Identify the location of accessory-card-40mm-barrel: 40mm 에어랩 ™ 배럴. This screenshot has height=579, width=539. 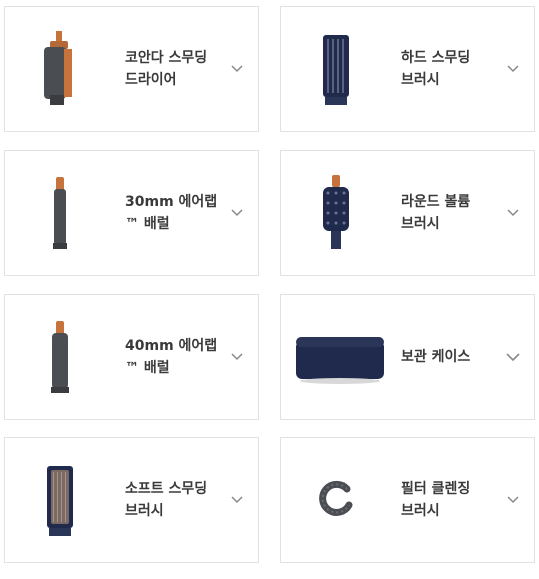
(131, 357).